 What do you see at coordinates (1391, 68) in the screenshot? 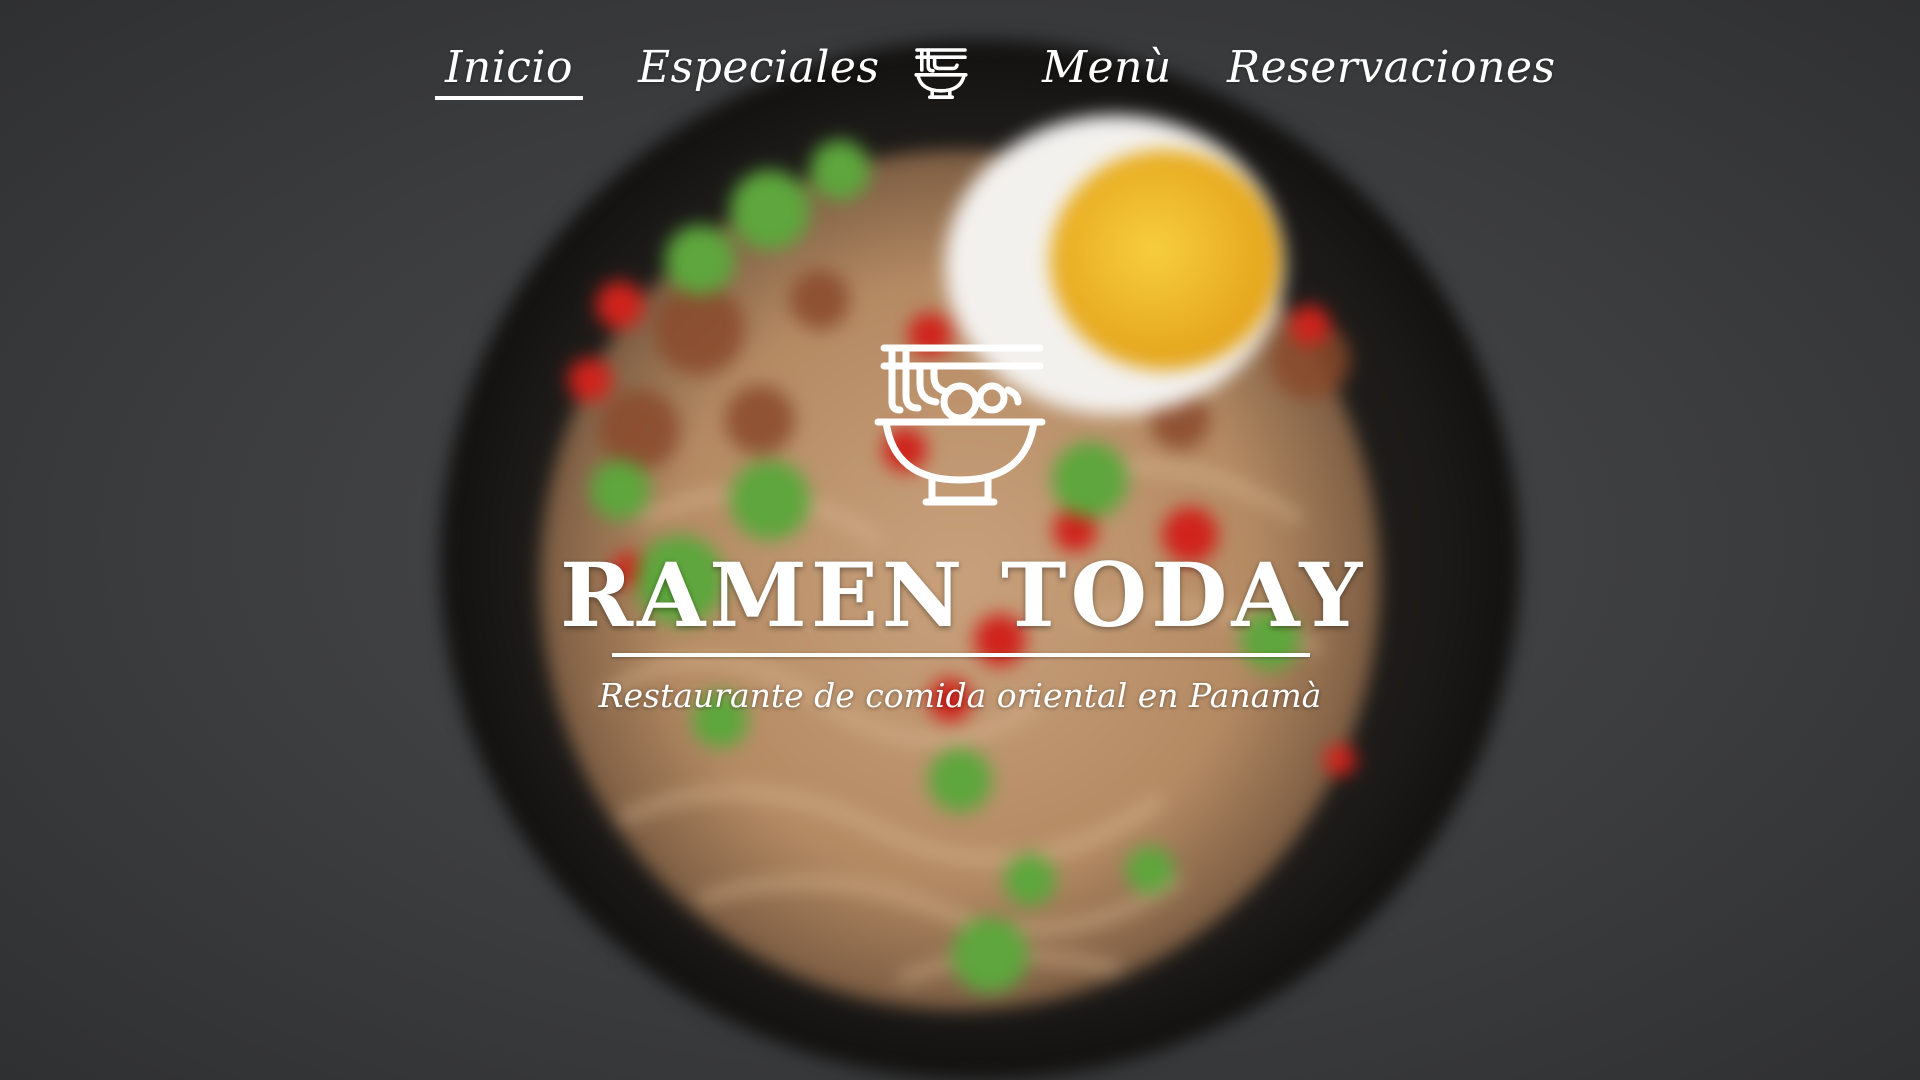
I see `nav-item-reservaciones: Reservaciones` at bounding box center [1391, 68].